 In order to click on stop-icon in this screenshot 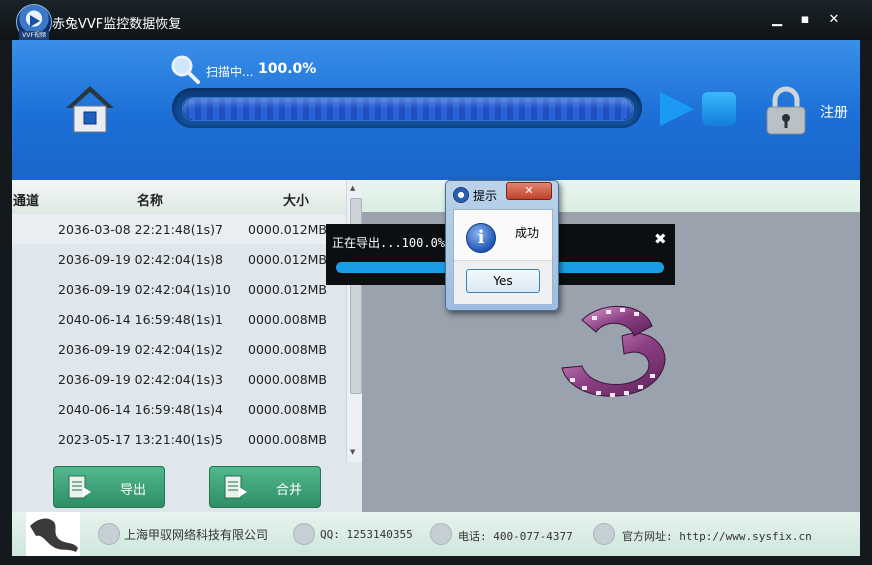, I will do `click(719, 109)`.